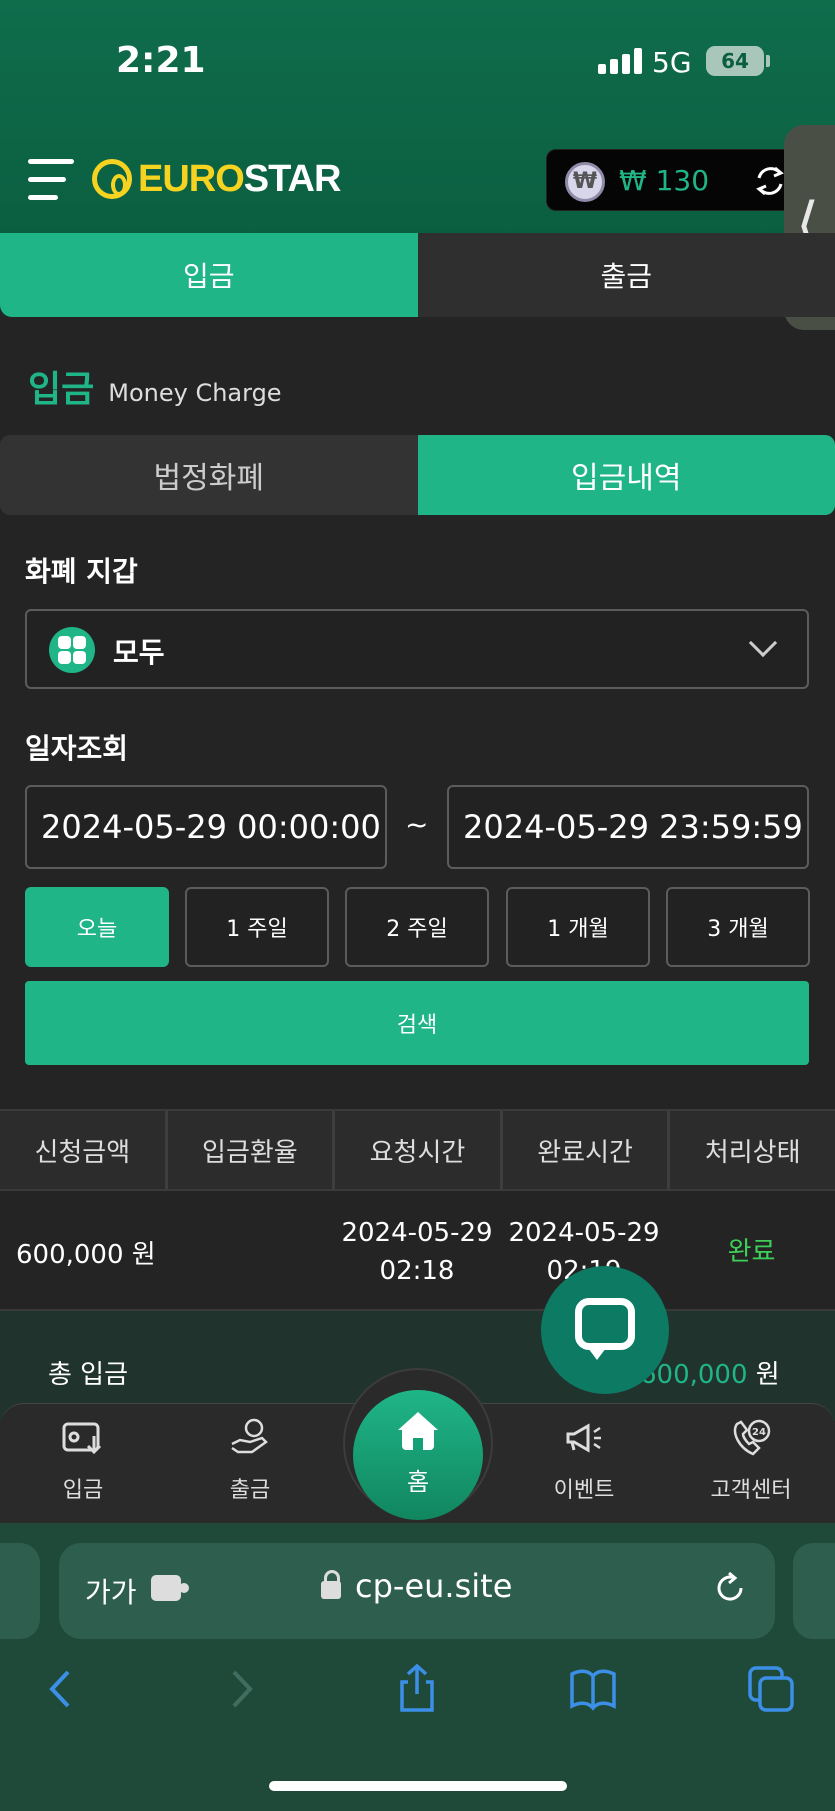  I want to click on column-header: 처리상태, so click(752, 1152).